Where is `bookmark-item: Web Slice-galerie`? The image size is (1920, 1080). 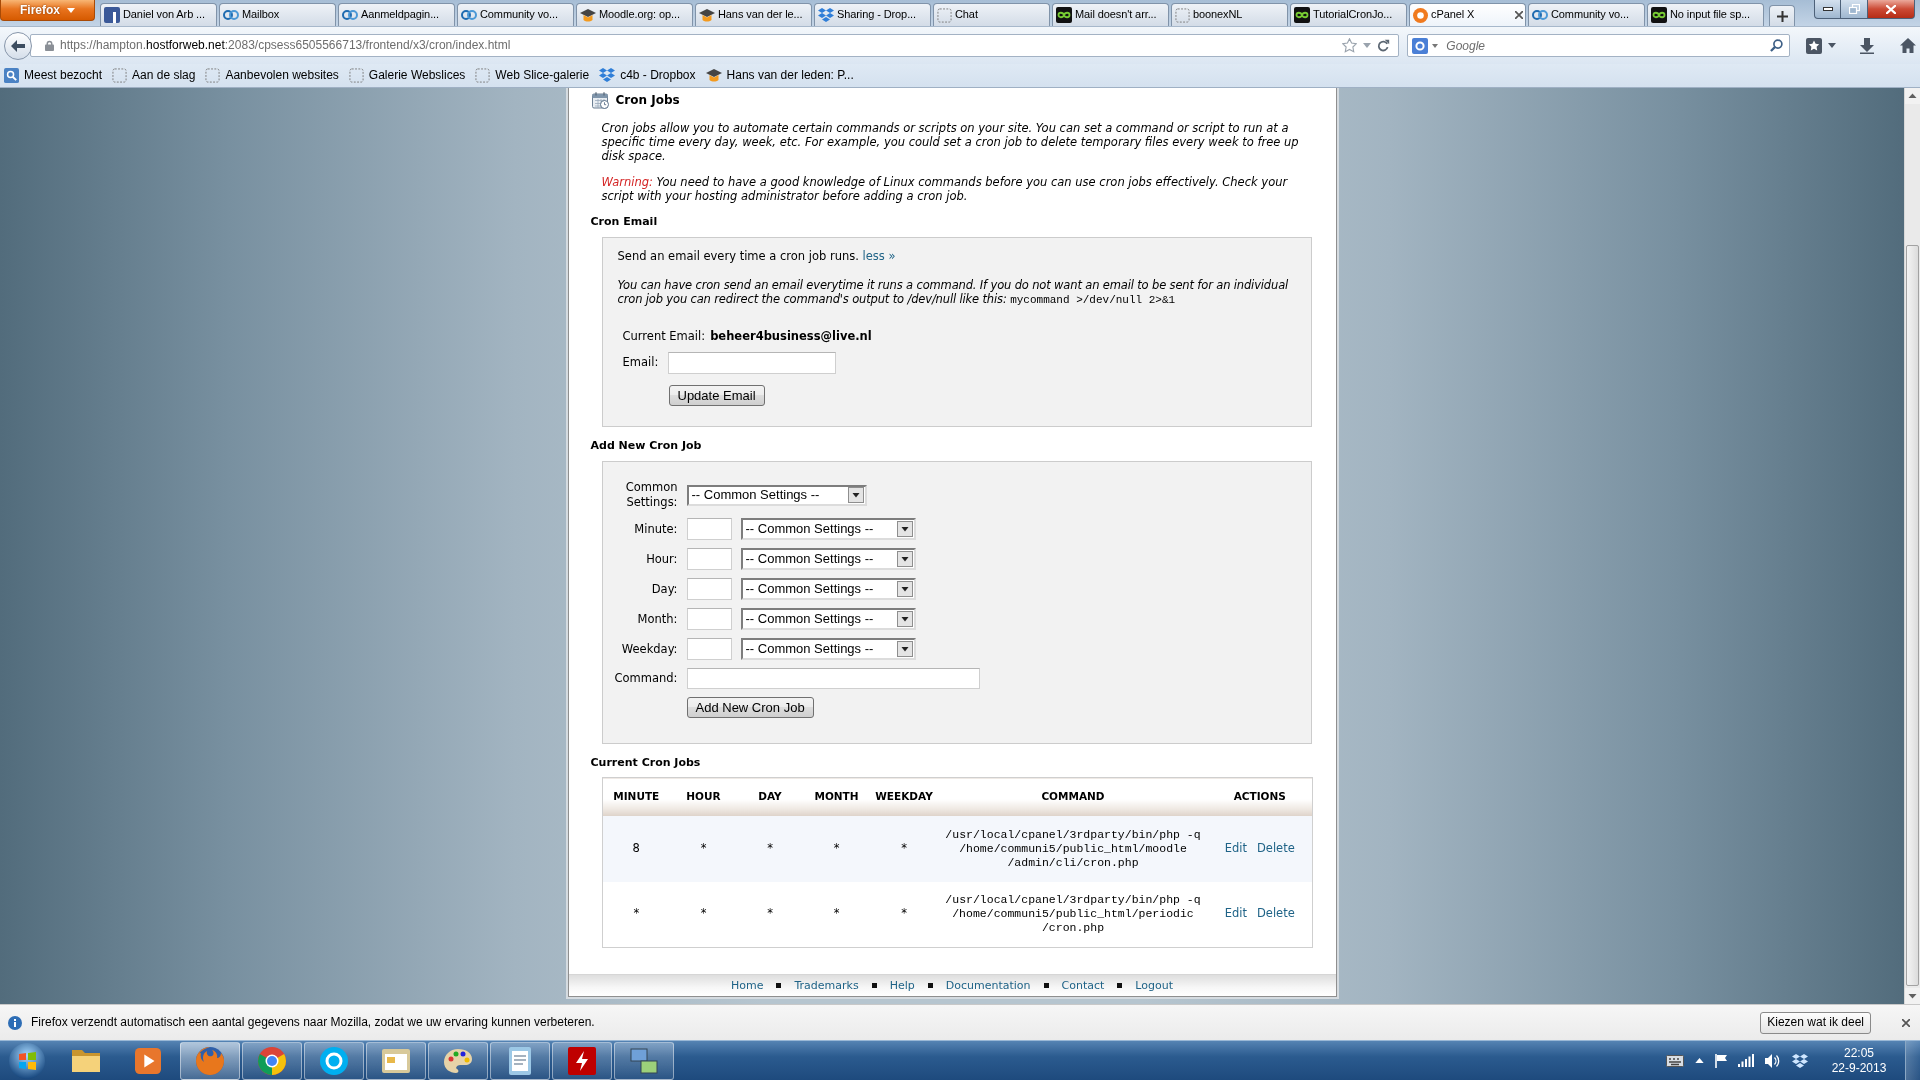
bookmark-item: Web Slice-galerie is located at coordinates (532, 75).